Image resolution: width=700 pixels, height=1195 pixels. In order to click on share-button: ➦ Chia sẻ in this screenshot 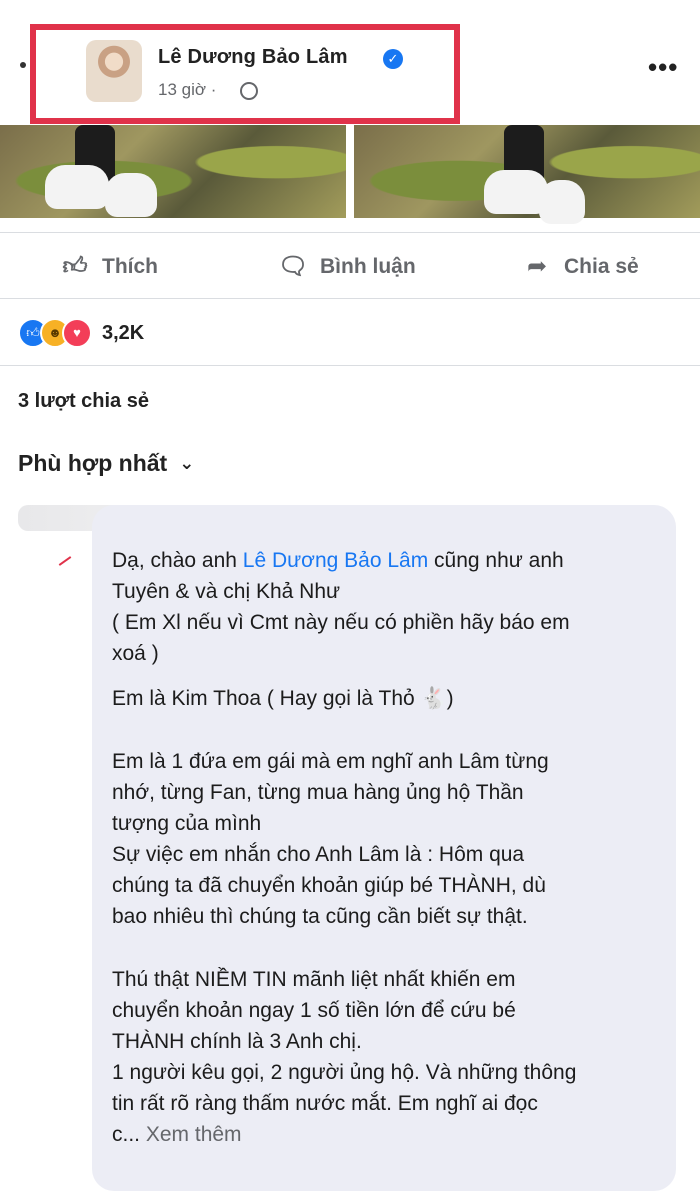, I will do `click(580, 267)`.